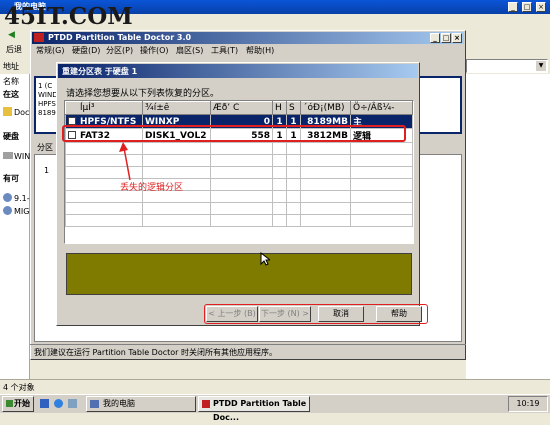  I want to click on back-label: 后退, so click(14, 49).